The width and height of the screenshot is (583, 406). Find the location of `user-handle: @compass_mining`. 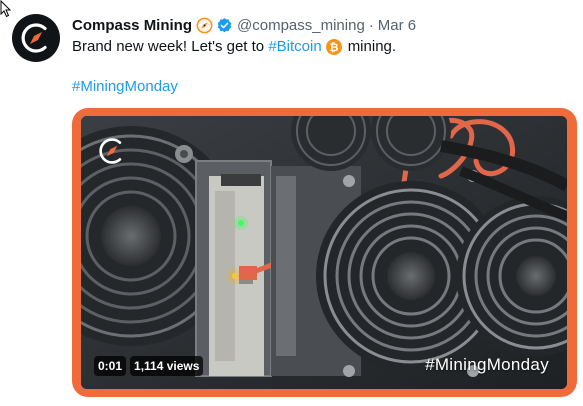

user-handle: @compass_mining is located at coordinates (301, 25).